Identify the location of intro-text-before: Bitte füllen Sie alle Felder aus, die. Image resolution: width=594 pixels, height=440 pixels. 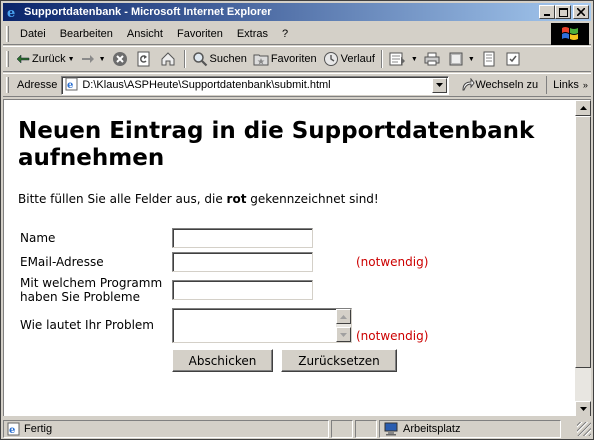
(122, 199).